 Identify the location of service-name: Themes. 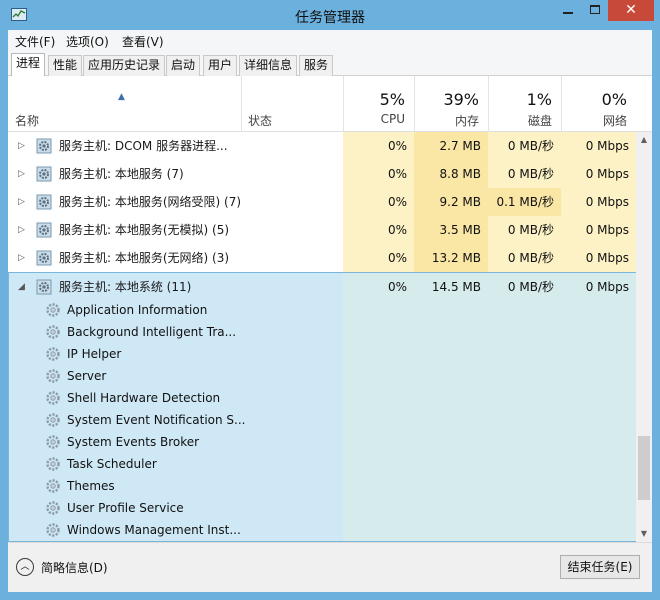
(91, 486).